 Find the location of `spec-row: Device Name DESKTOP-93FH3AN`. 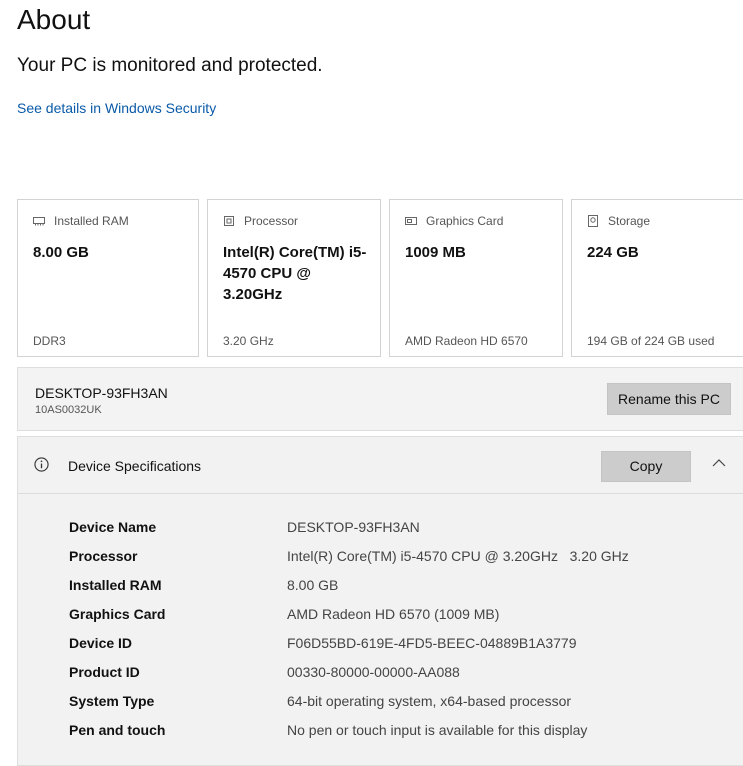

spec-row: Device Name DESKTOP-93FH3AN is located at coordinates (406, 533).